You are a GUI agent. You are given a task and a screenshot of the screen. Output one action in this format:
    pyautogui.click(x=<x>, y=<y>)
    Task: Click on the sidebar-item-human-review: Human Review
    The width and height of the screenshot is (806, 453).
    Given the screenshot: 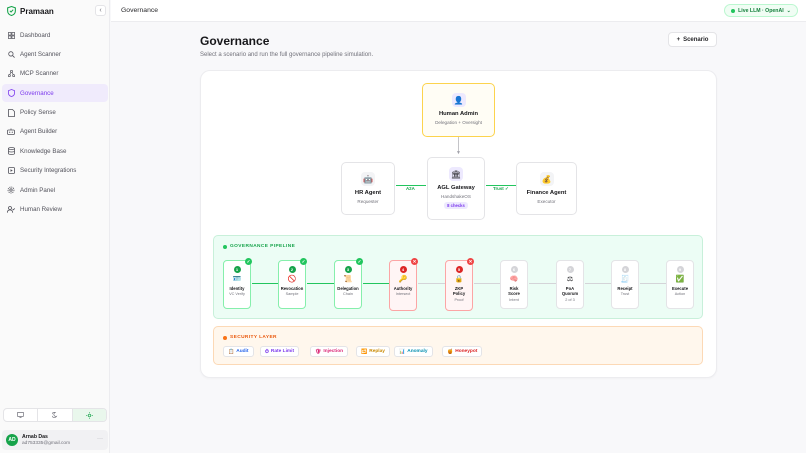 What is the action you would take?
    pyautogui.click(x=55, y=210)
    